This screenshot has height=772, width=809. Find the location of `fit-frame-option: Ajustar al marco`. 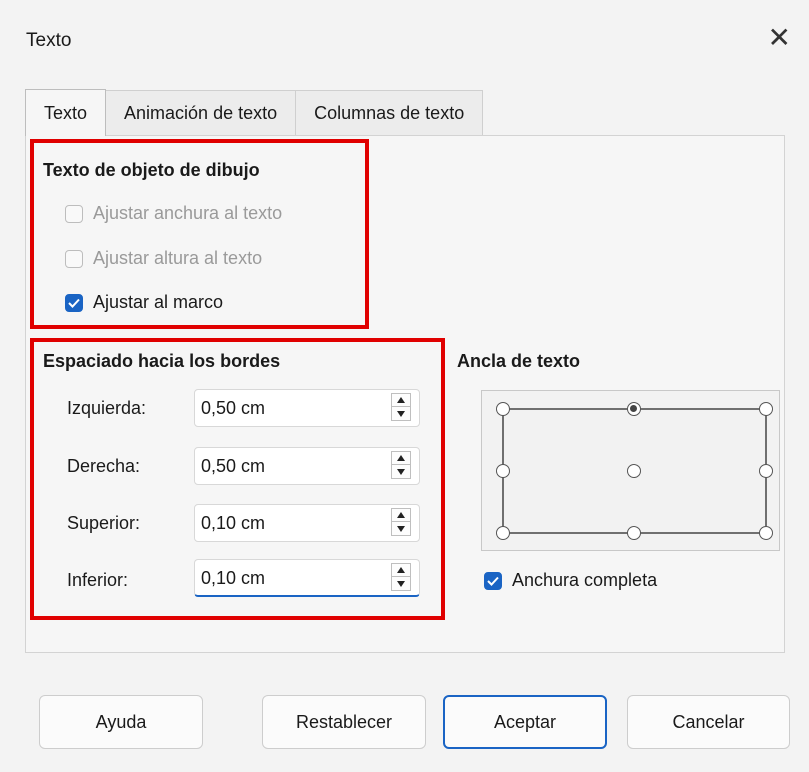

fit-frame-option: Ajustar al marco is located at coordinates (144, 302).